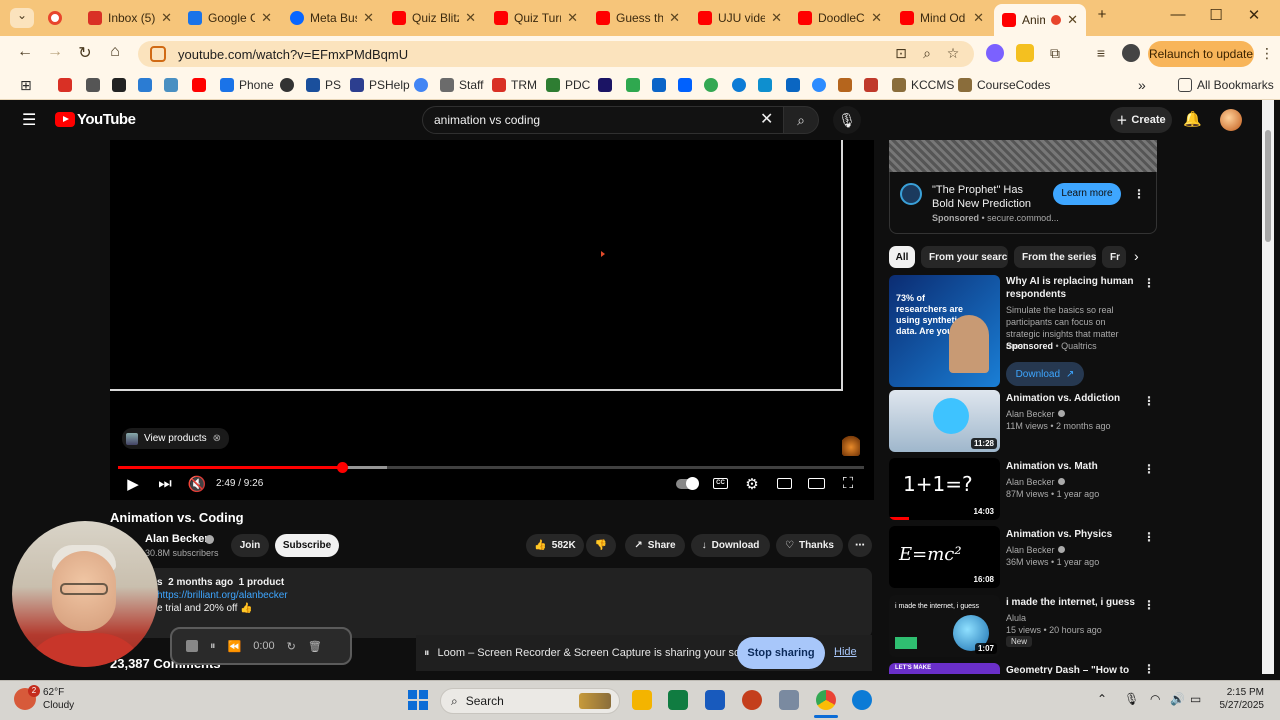 The image size is (1280, 720). Describe the element at coordinates (197, 484) in the screenshot. I see `muted-volume-icon: 🔇` at that location.